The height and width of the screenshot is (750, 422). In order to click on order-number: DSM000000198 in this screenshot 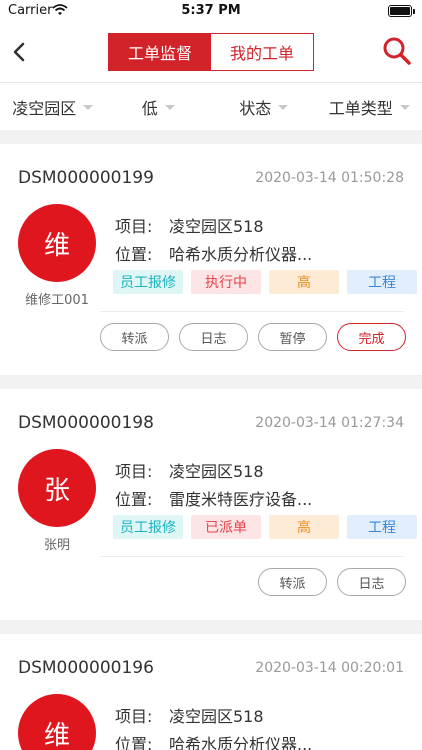, I will do `click(86, 423)`.